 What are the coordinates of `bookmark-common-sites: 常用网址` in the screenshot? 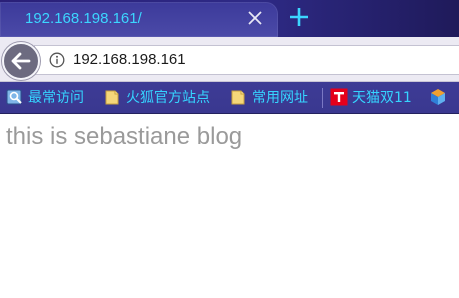 It's located at (269, 97).